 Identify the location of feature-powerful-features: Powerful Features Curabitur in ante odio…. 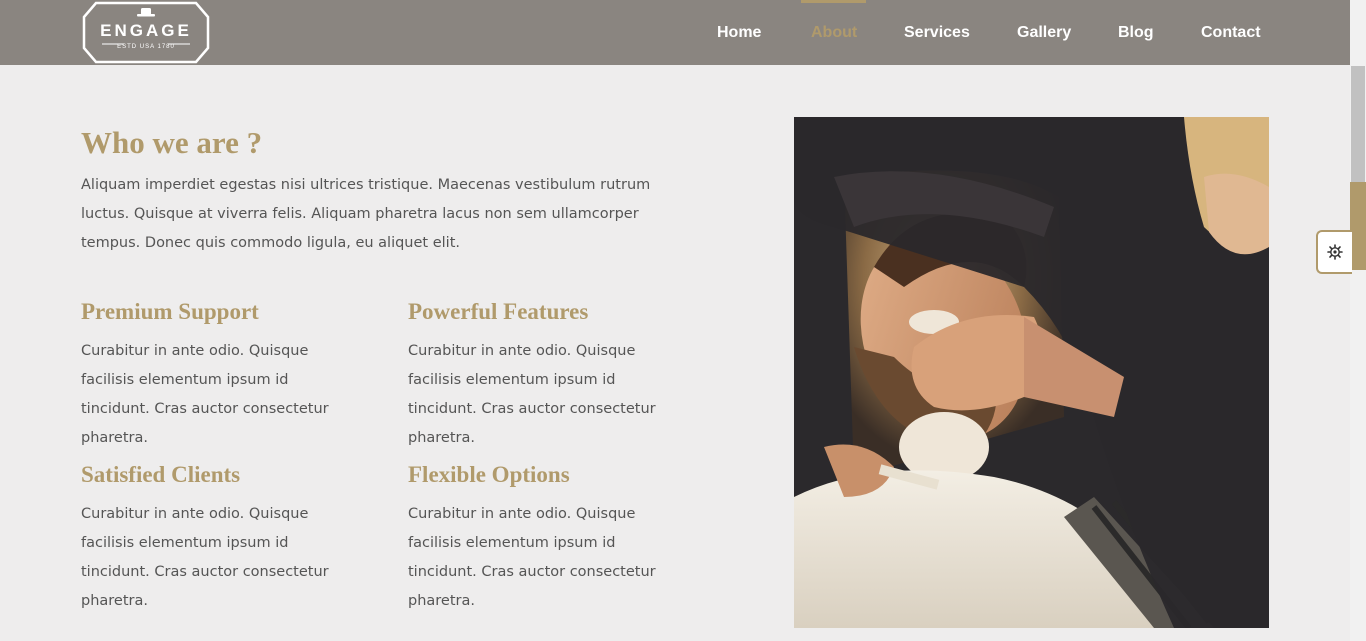
(558, 375).